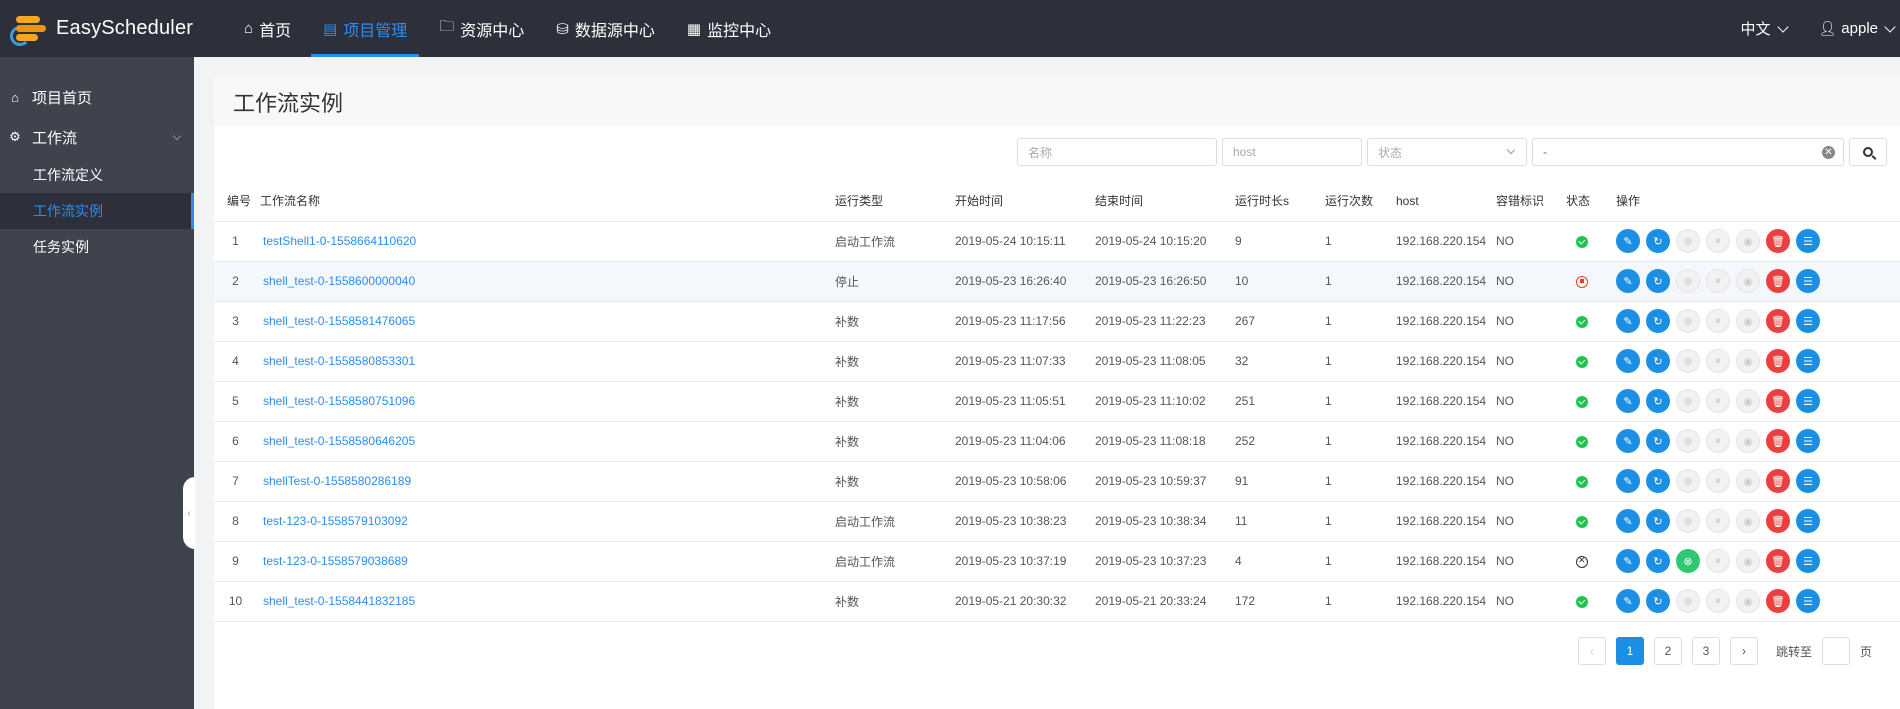 This screenshot has height=709, width=1900. I want to click on cell-name: testShell1-0-1558664110620, so click(546, 241).